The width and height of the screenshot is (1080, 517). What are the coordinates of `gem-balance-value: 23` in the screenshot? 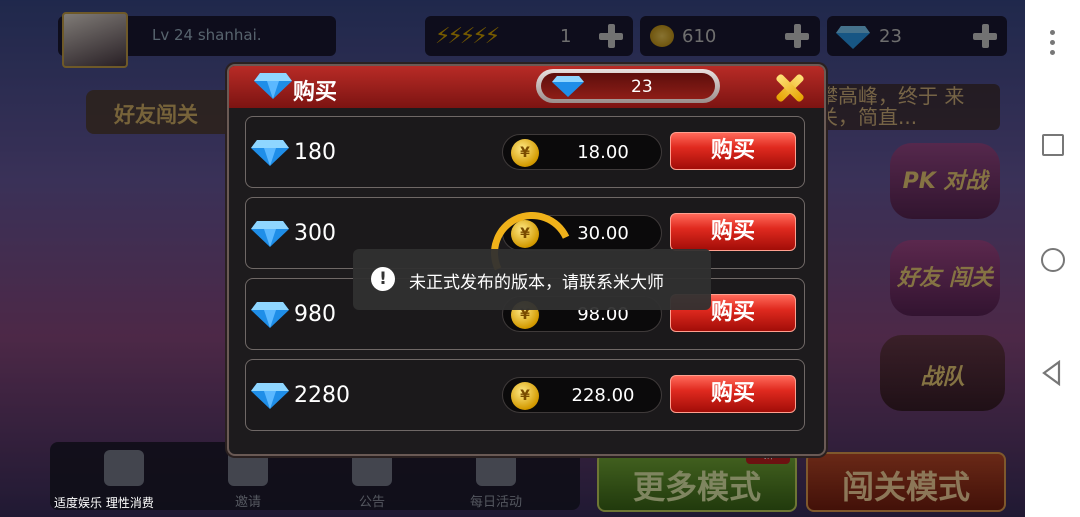 It's located at (642, 87).